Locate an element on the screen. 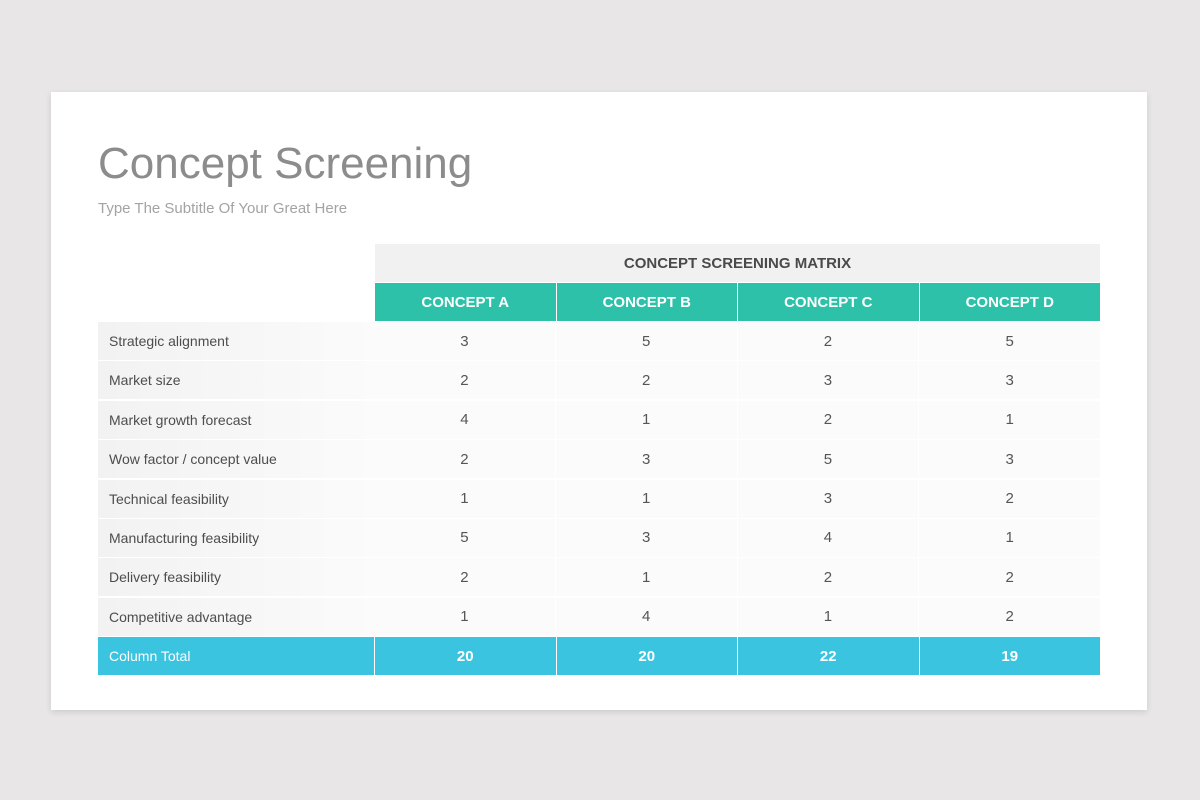  total-value-b: 20 is located at coordinates (646, 656).